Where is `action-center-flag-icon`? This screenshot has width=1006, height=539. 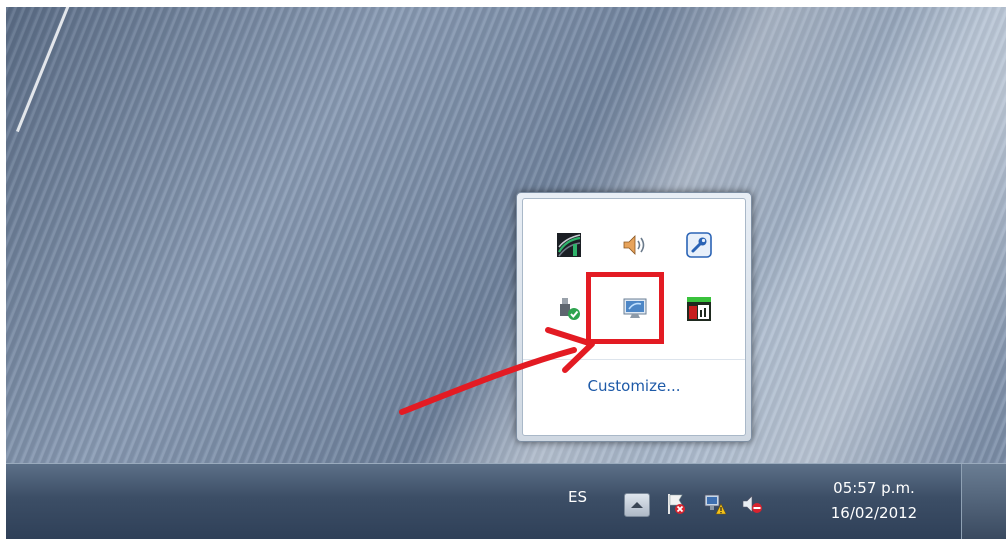 action-center-flag-icon is located at coordinates (676, 504).